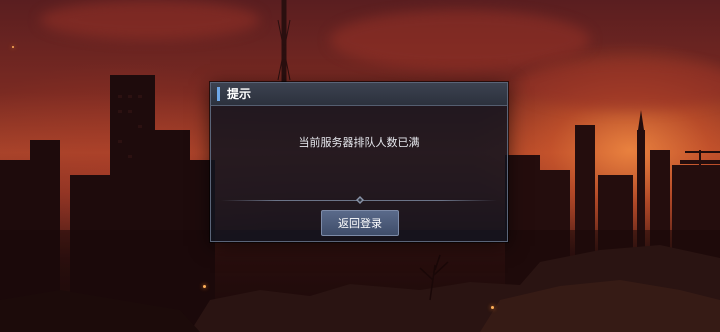 This screenshot has height=332, width=720. Describe the element at coordinates (218, 94) in the screenshot. I see `title-accent-bar` at that location.